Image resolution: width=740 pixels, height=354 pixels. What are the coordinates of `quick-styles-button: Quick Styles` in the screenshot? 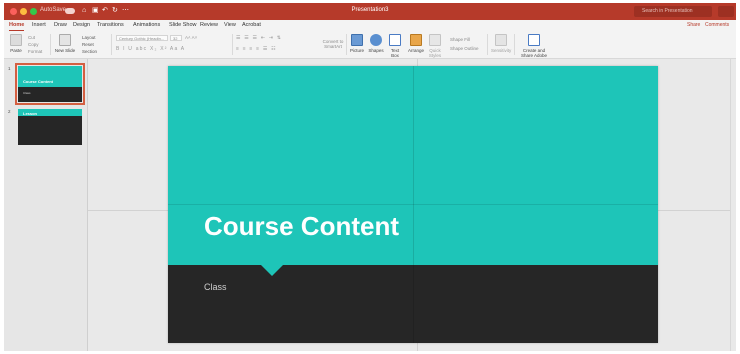 It's located at (435, 46).